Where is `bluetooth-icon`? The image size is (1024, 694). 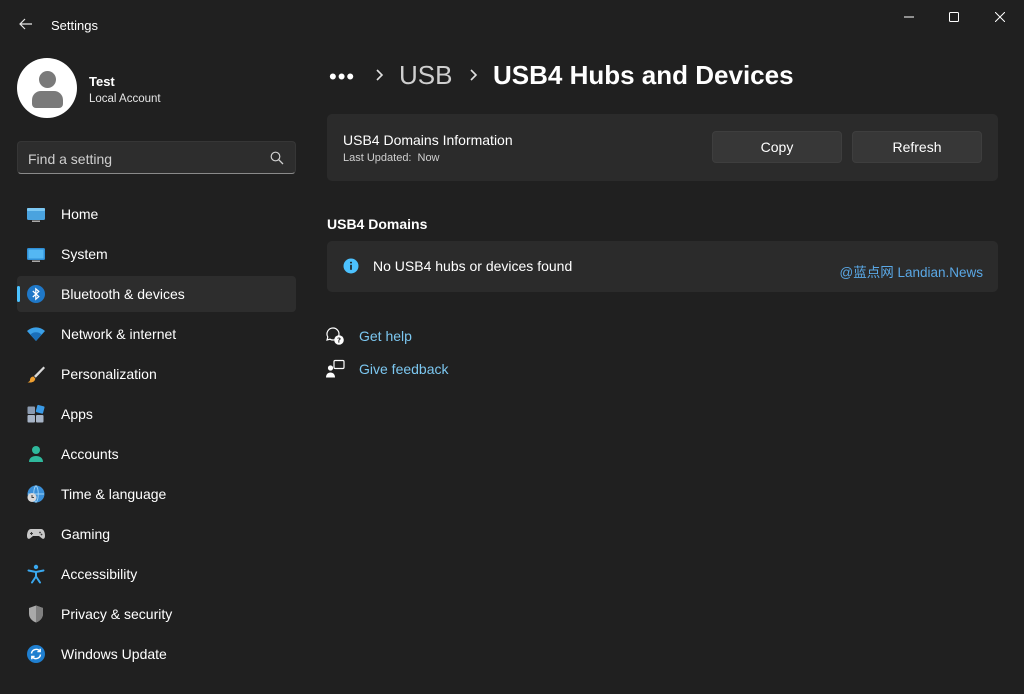
bluetooth-icon is located at coordinates (36, 294).